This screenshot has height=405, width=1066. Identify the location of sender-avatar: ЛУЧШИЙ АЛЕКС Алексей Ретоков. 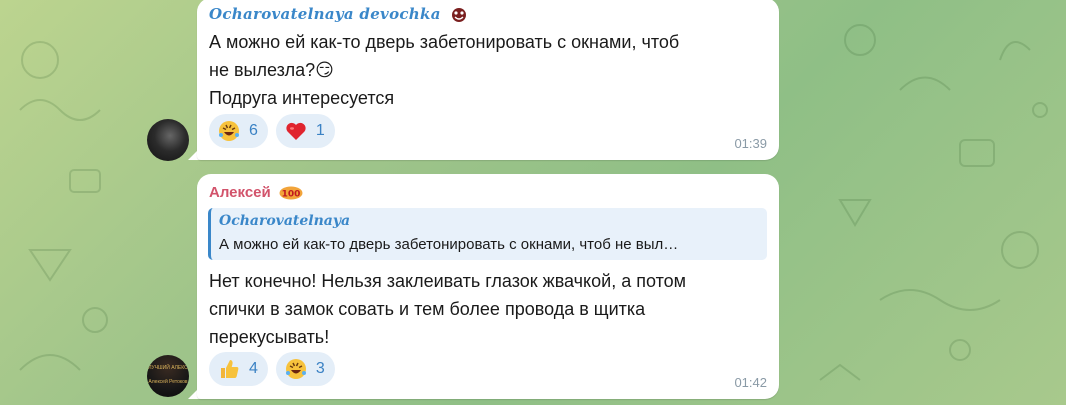
(168, 376).